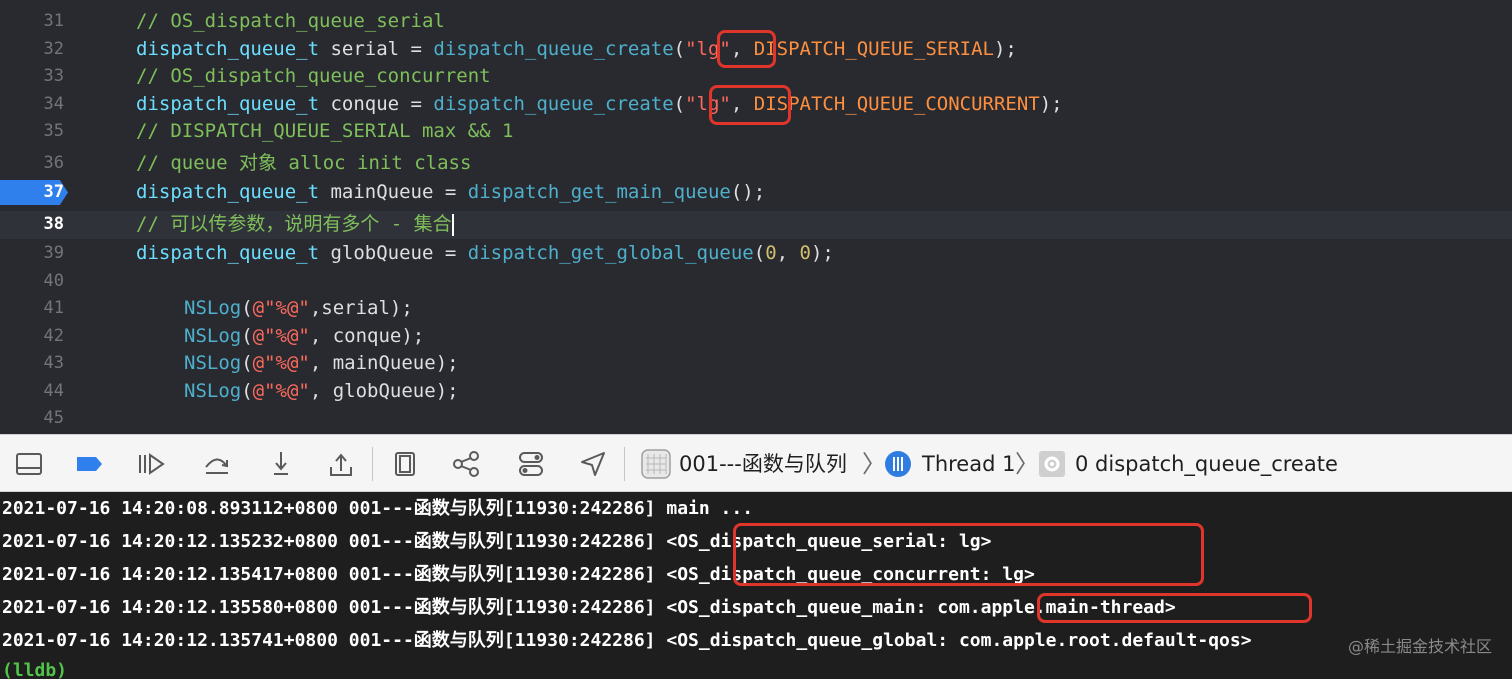 Image resolution: width=1512 pixels, height=679 pixels. Describe the element at coordinates (321, 391) in the screenshot. I see `code-text: NSLog(@"%@", globQueue);` at that location.